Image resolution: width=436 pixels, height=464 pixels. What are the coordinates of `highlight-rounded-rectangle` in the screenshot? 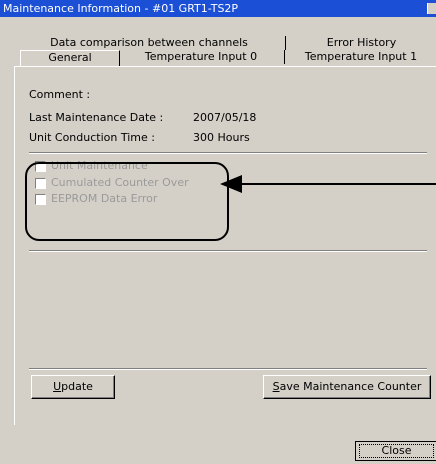 It's located at (127, 201).